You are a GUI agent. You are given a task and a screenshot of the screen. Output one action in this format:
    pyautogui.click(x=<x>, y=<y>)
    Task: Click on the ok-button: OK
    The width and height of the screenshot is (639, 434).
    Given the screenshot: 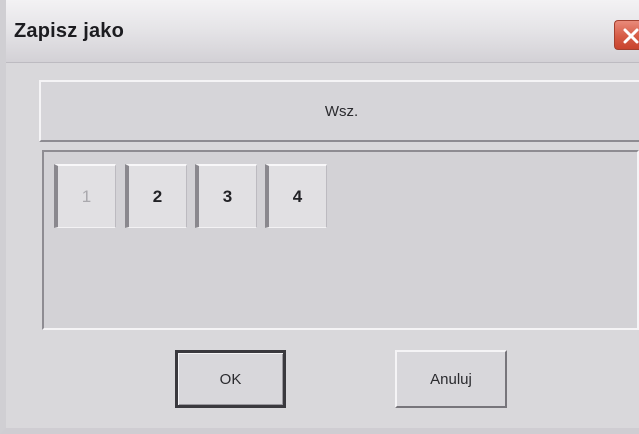 What is the action you would take?
    pyautogui.click(x=230, y=379)
    